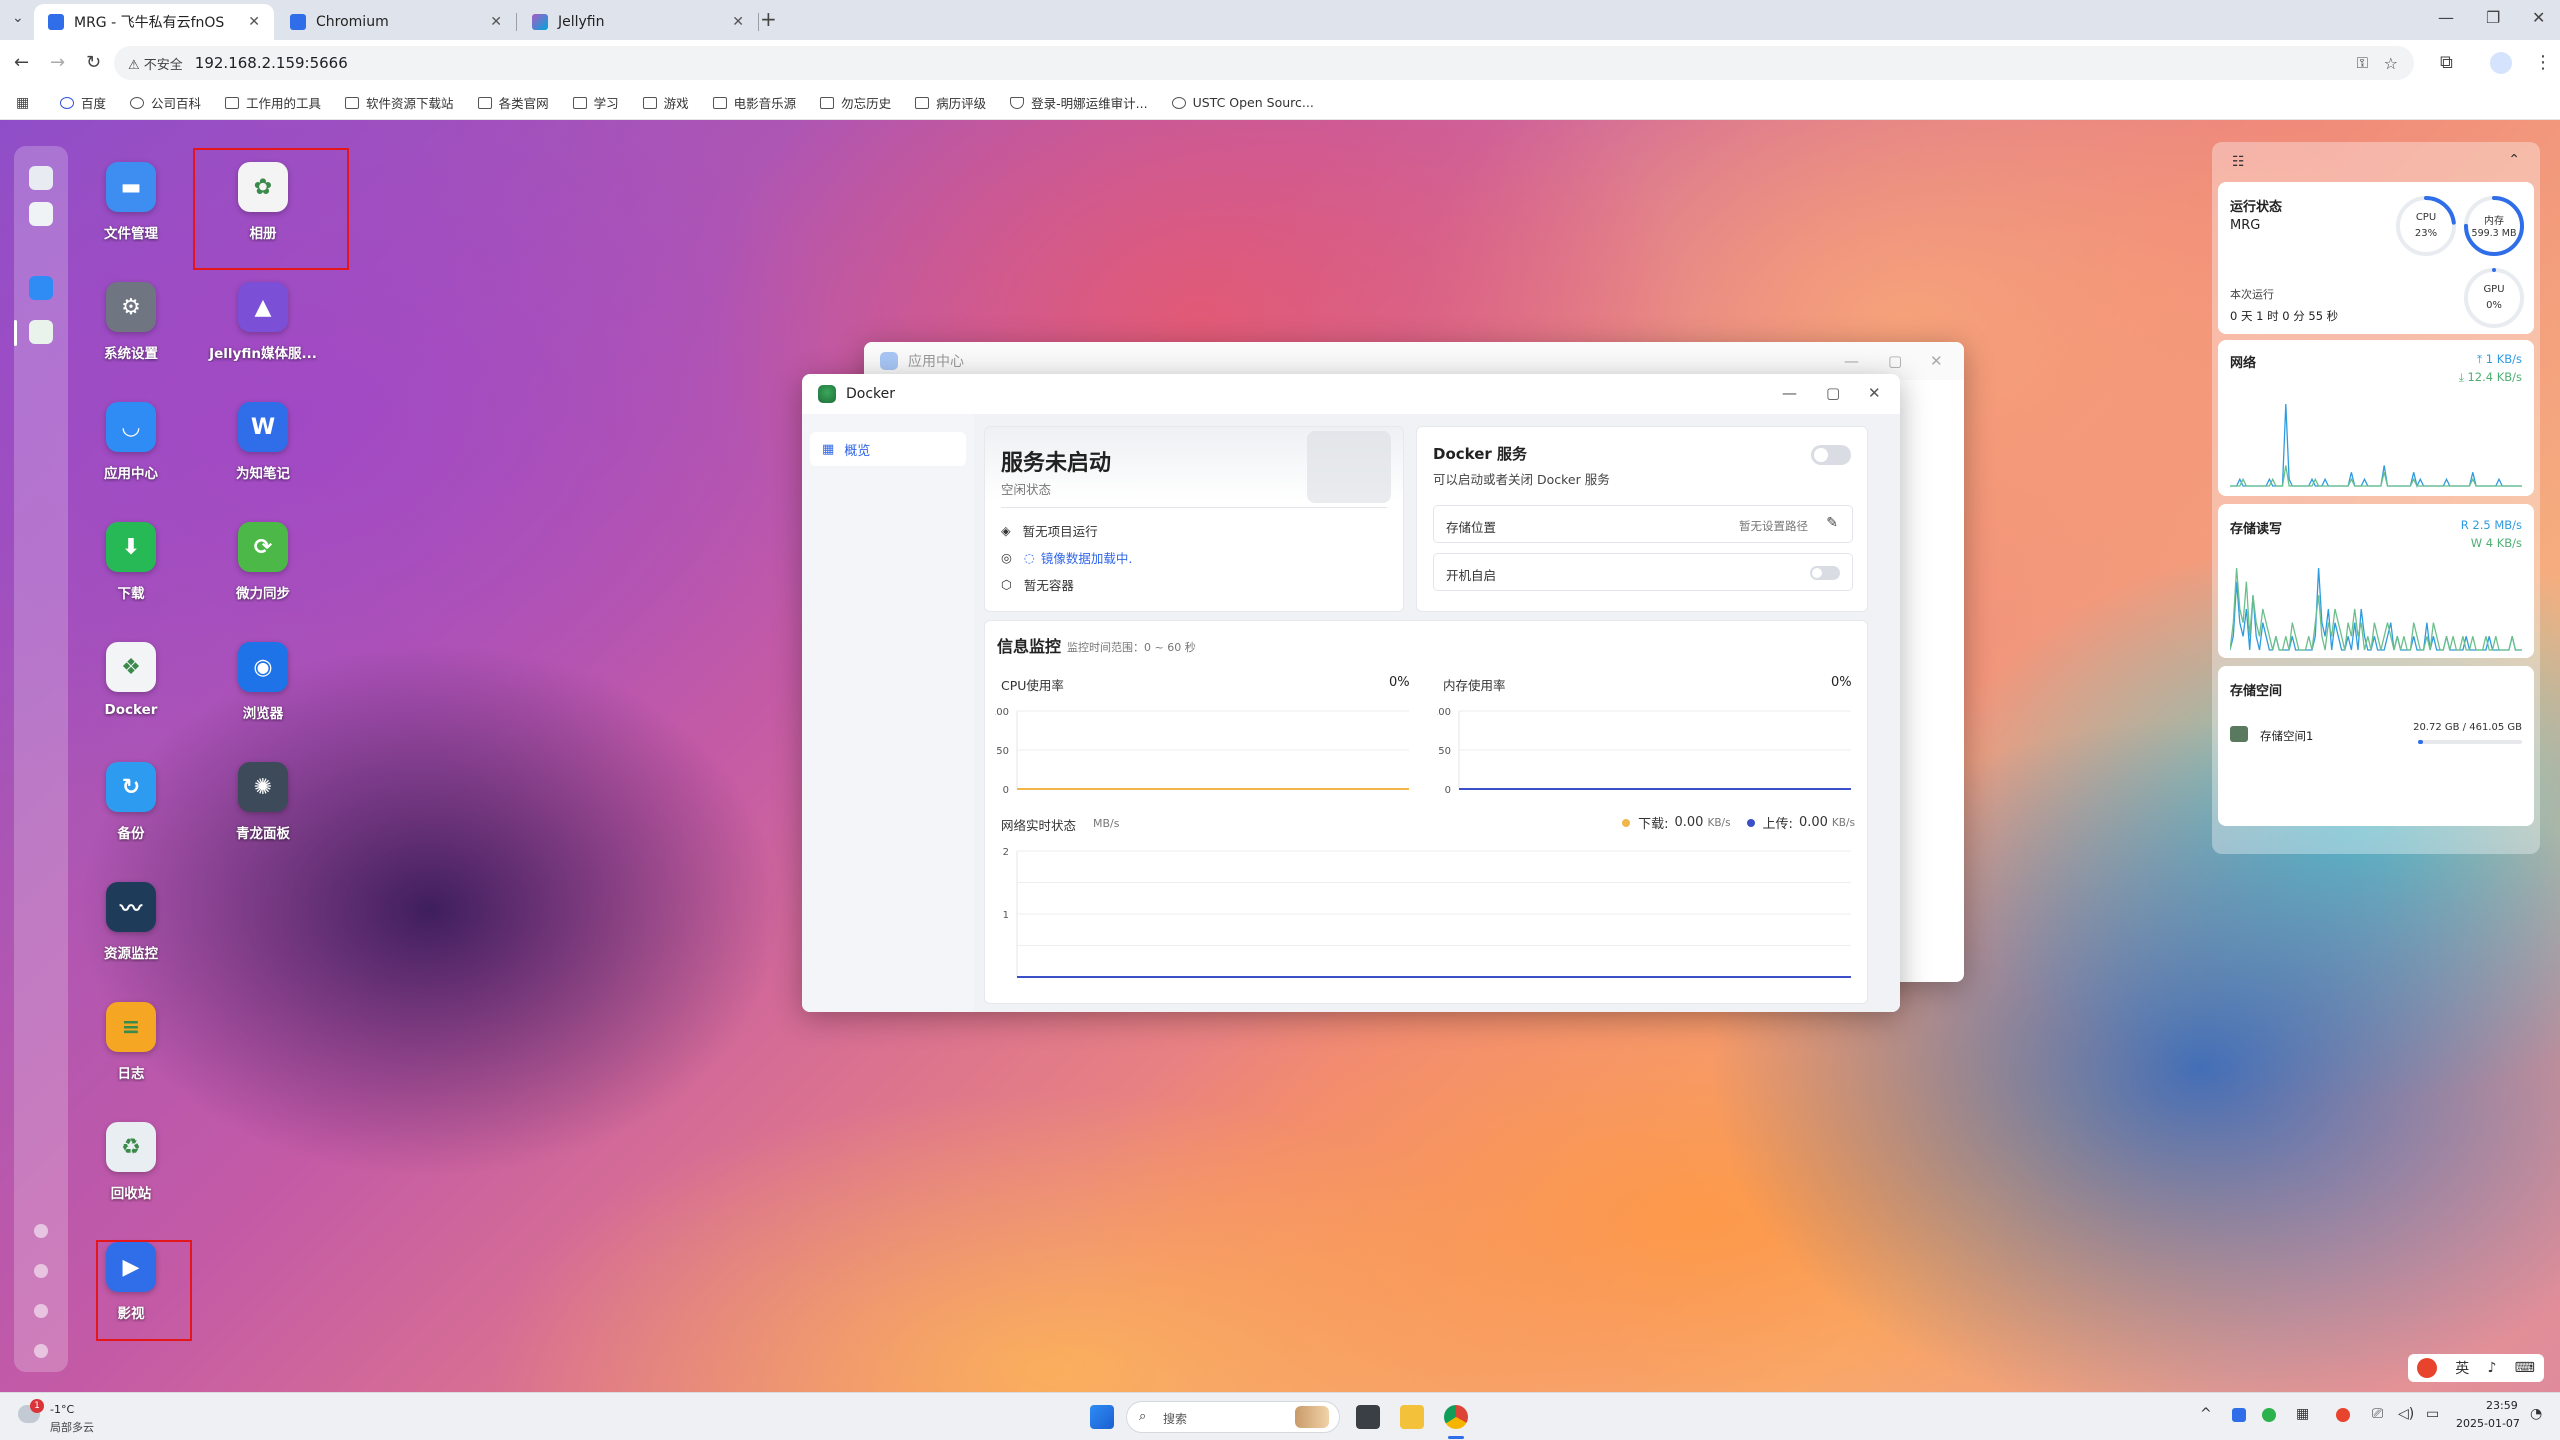 This screenshot has height=1440, width=2560. Describe the element at coordinates (131, 1042) in the screenshot. I see `desktop-app: ≡ 日志` at that location.